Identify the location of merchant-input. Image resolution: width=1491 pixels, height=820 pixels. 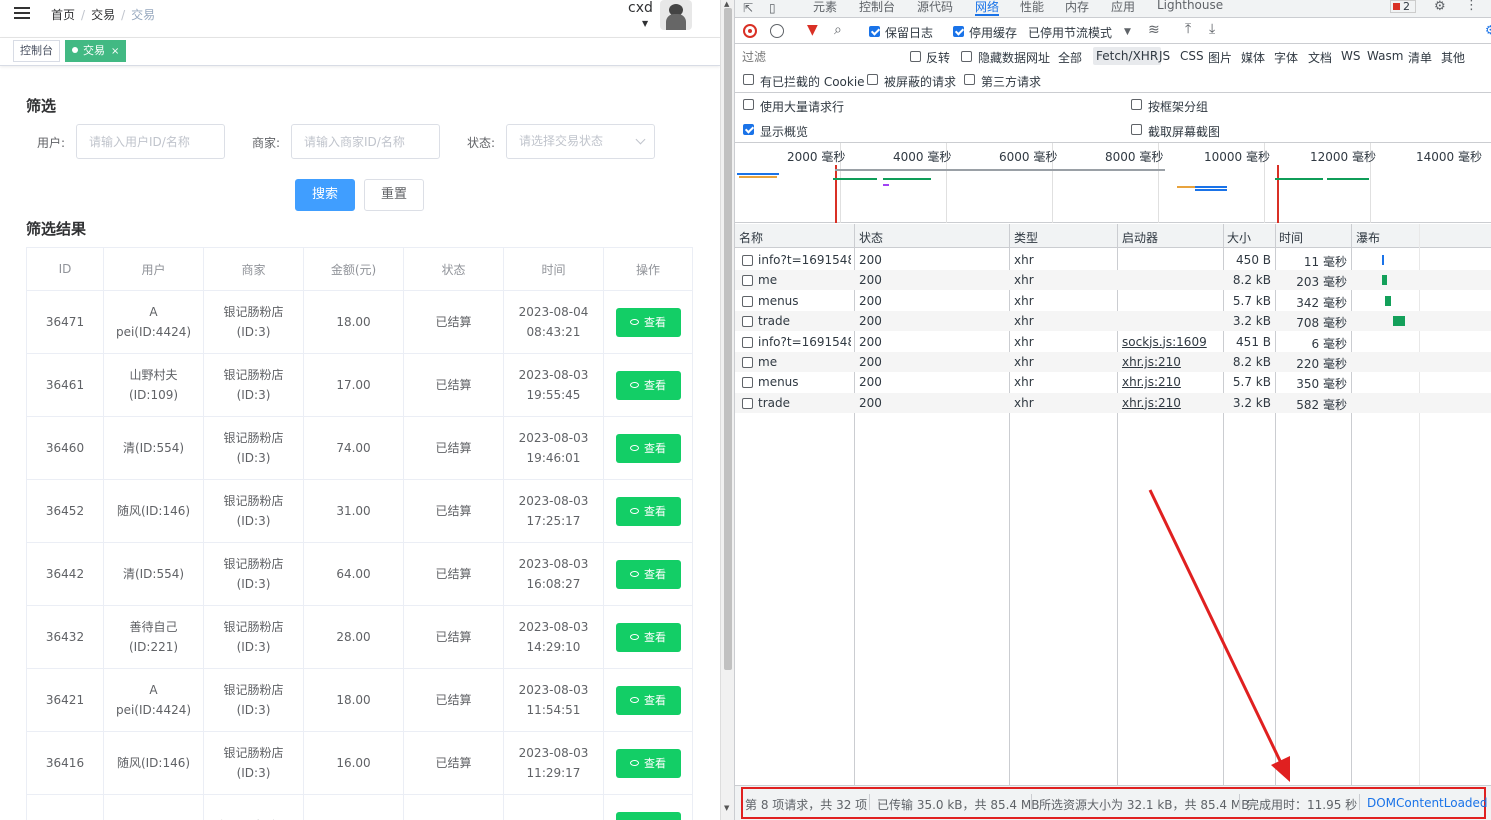
(365, 141).